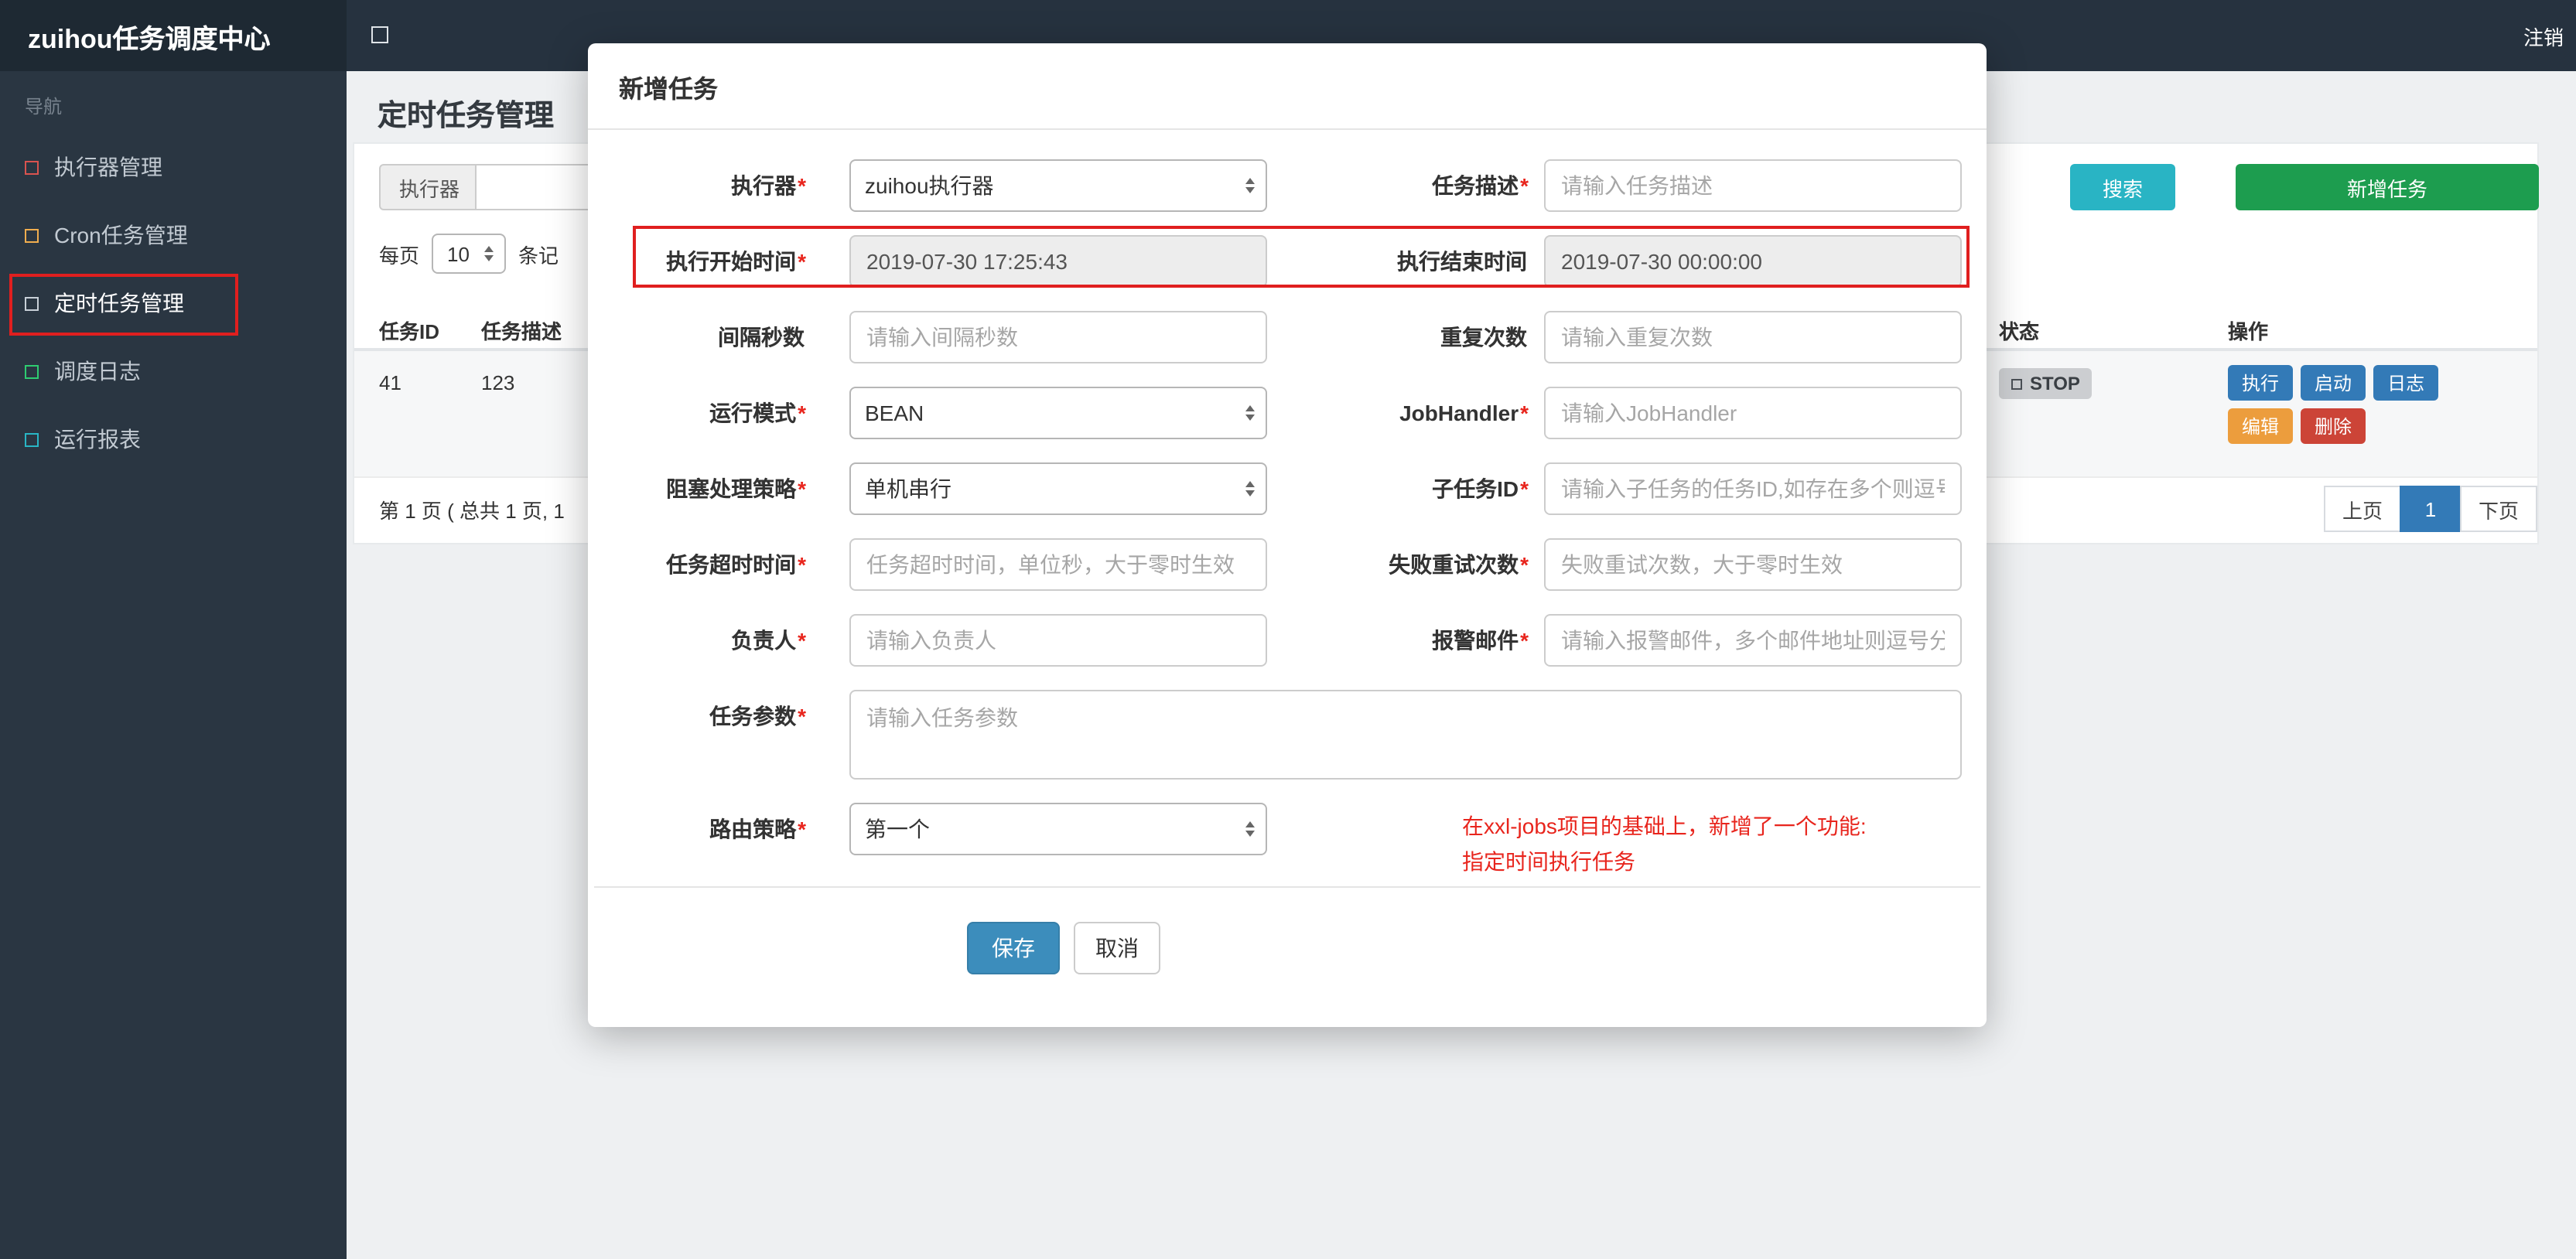  What do you see at coordinates (764, 186) in the screenshot?
I see `label-text: 执行器` at bounding box center [764, 186].